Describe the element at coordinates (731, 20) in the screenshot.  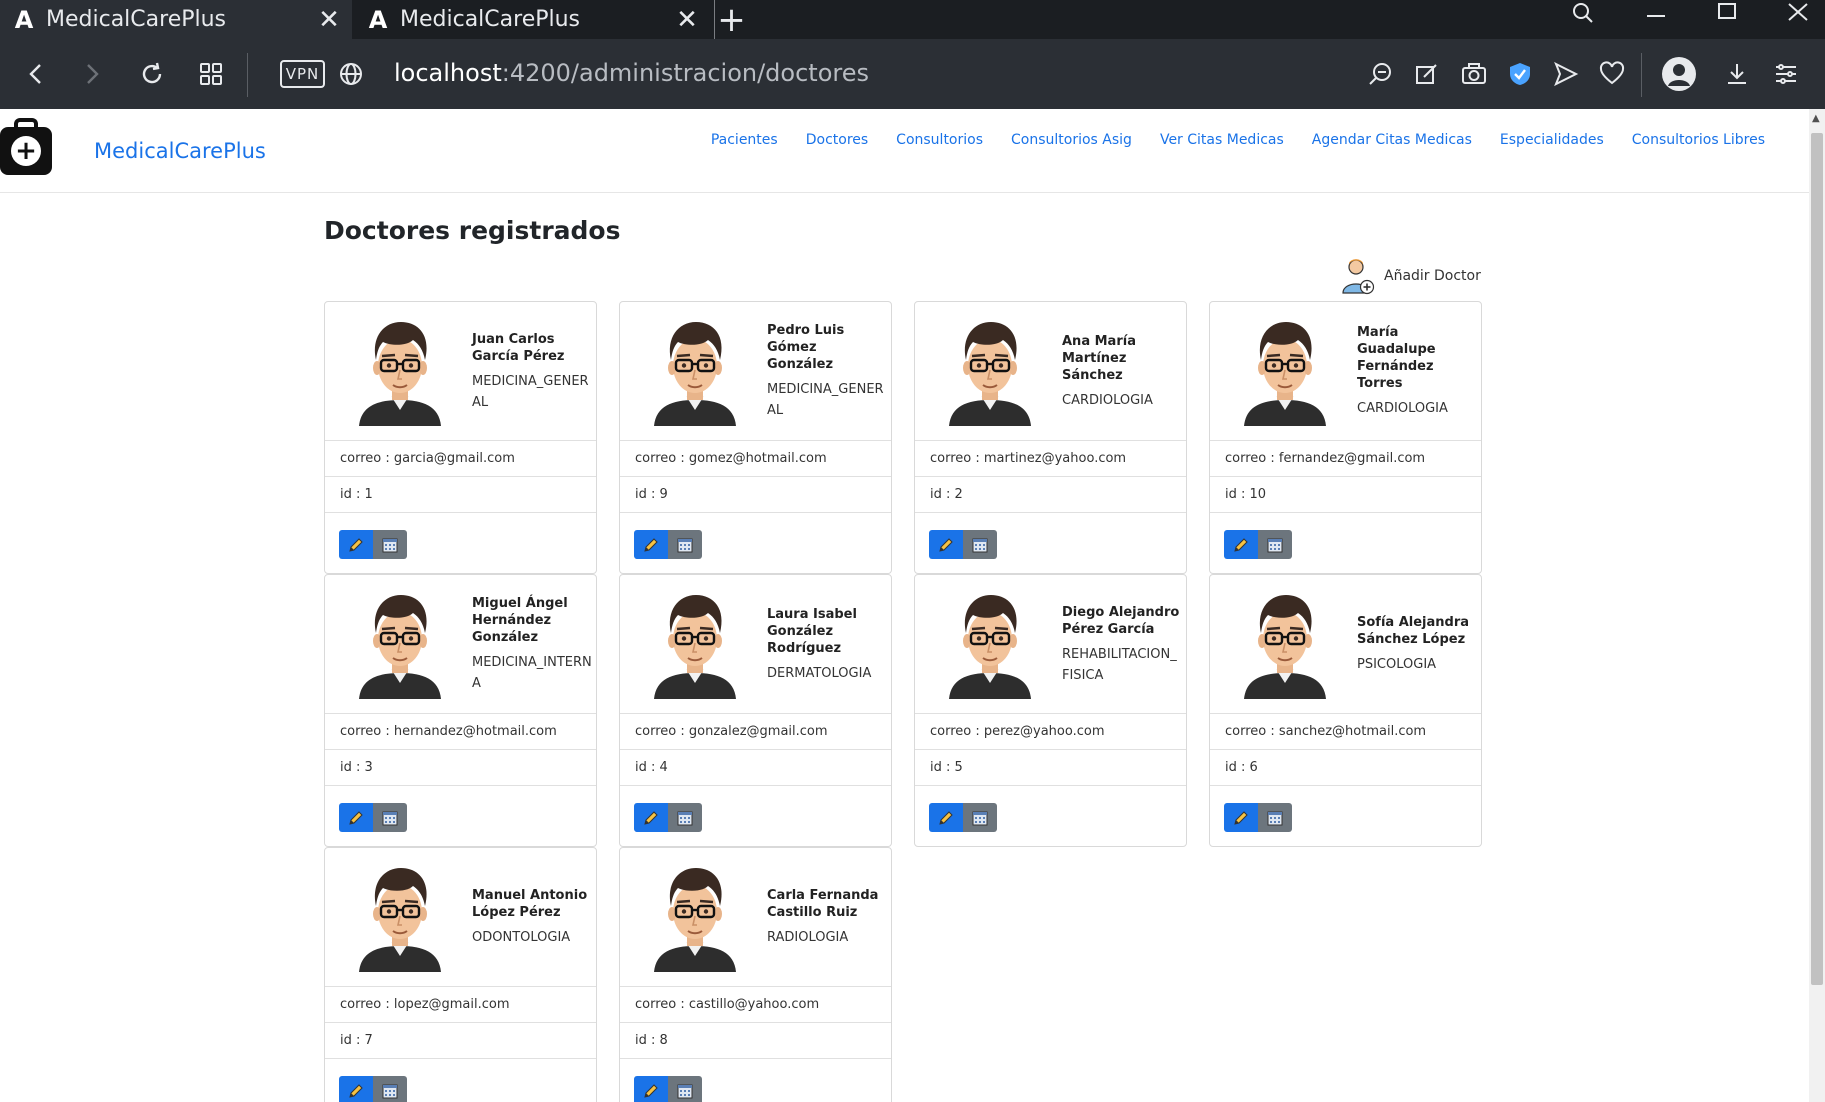
I see `new-tab-button: +` at that location.